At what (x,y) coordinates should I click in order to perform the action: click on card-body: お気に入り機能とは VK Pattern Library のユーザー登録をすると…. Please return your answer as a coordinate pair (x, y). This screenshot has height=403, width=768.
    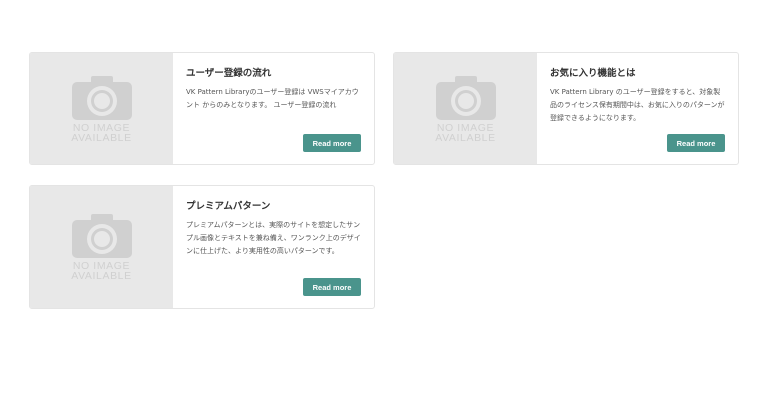
    Looking at the image, I should click on (637, 108).